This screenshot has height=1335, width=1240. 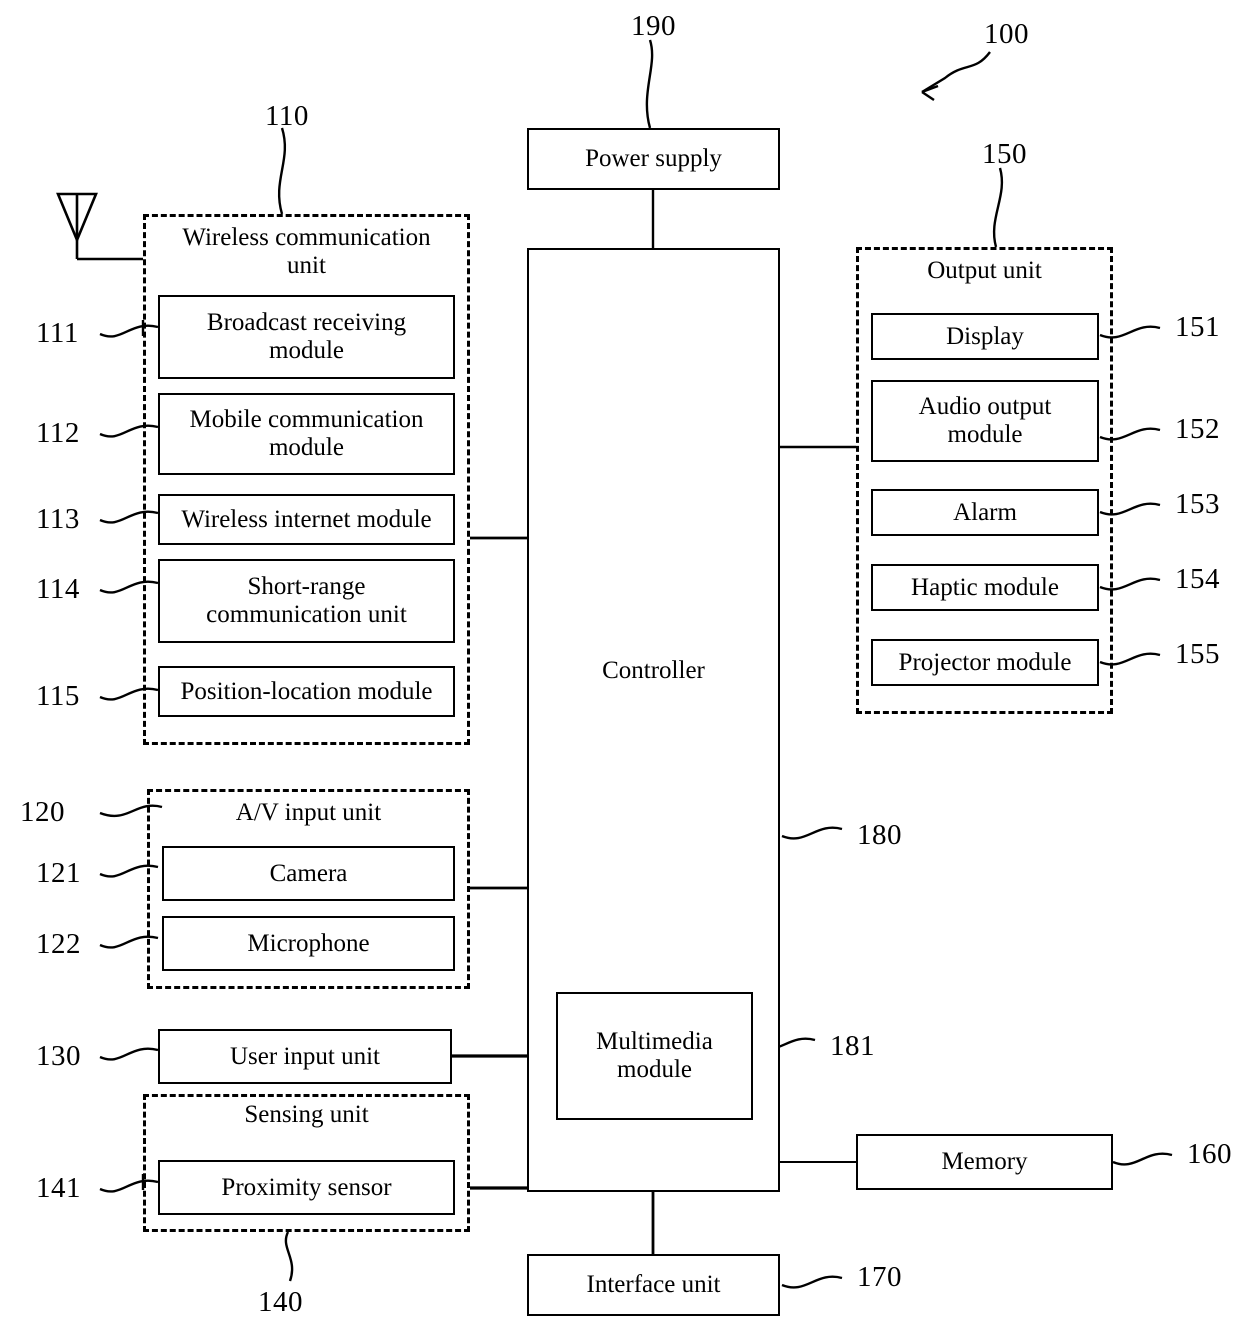 I want to click on projector-module-block: Projector module, so click(x=985, y=662).